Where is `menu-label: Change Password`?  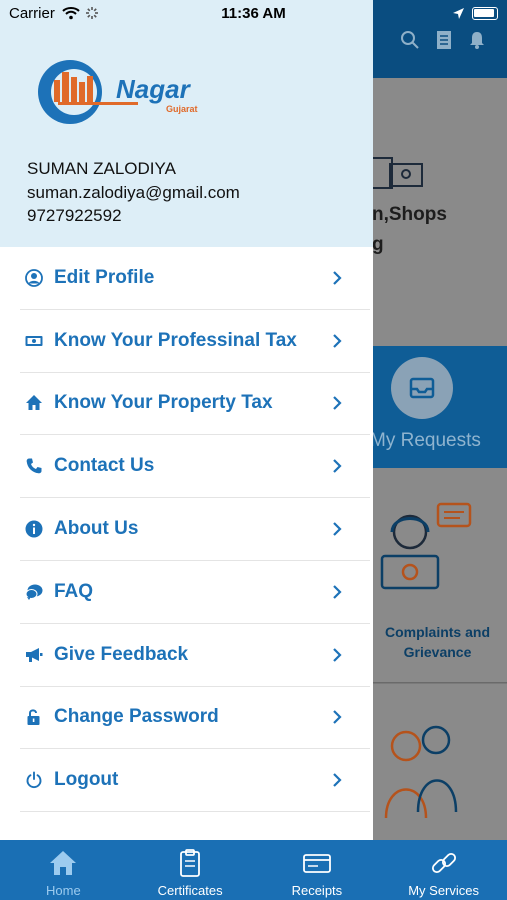 menu-label: Change Password is located at coordinates (136, 717).